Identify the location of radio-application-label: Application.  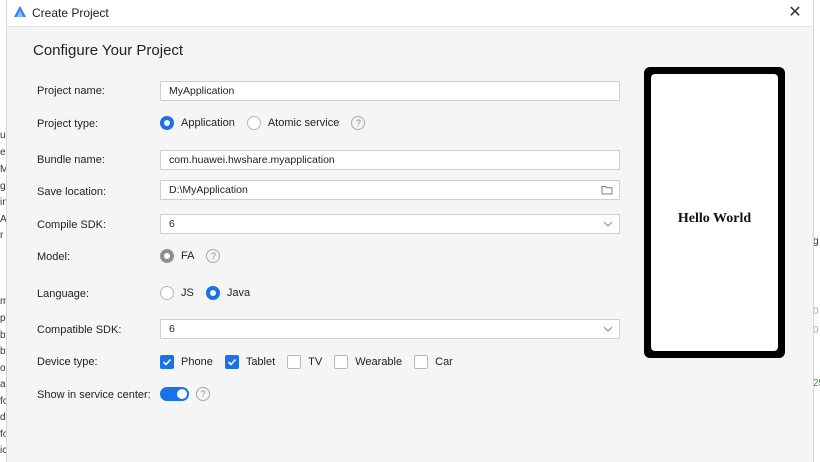
(208, 123).